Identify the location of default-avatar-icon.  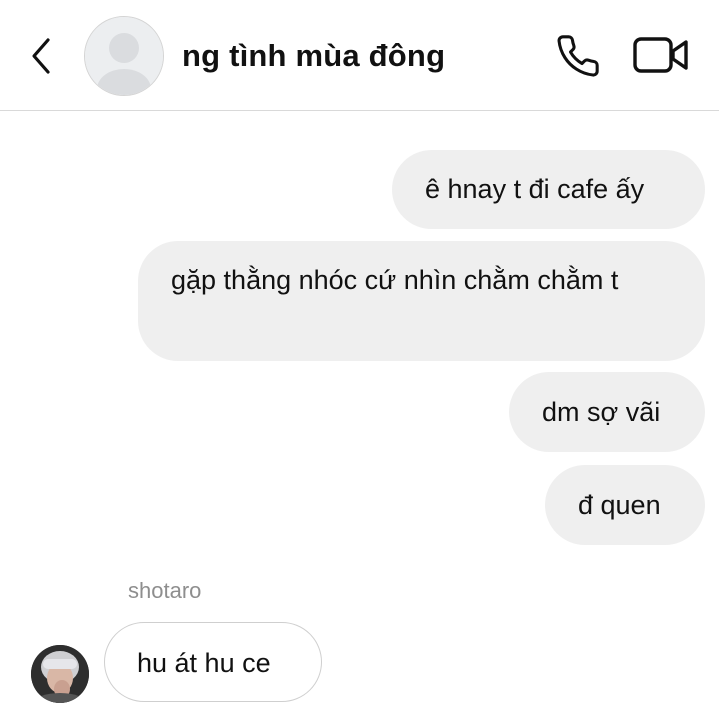
(124, 56).